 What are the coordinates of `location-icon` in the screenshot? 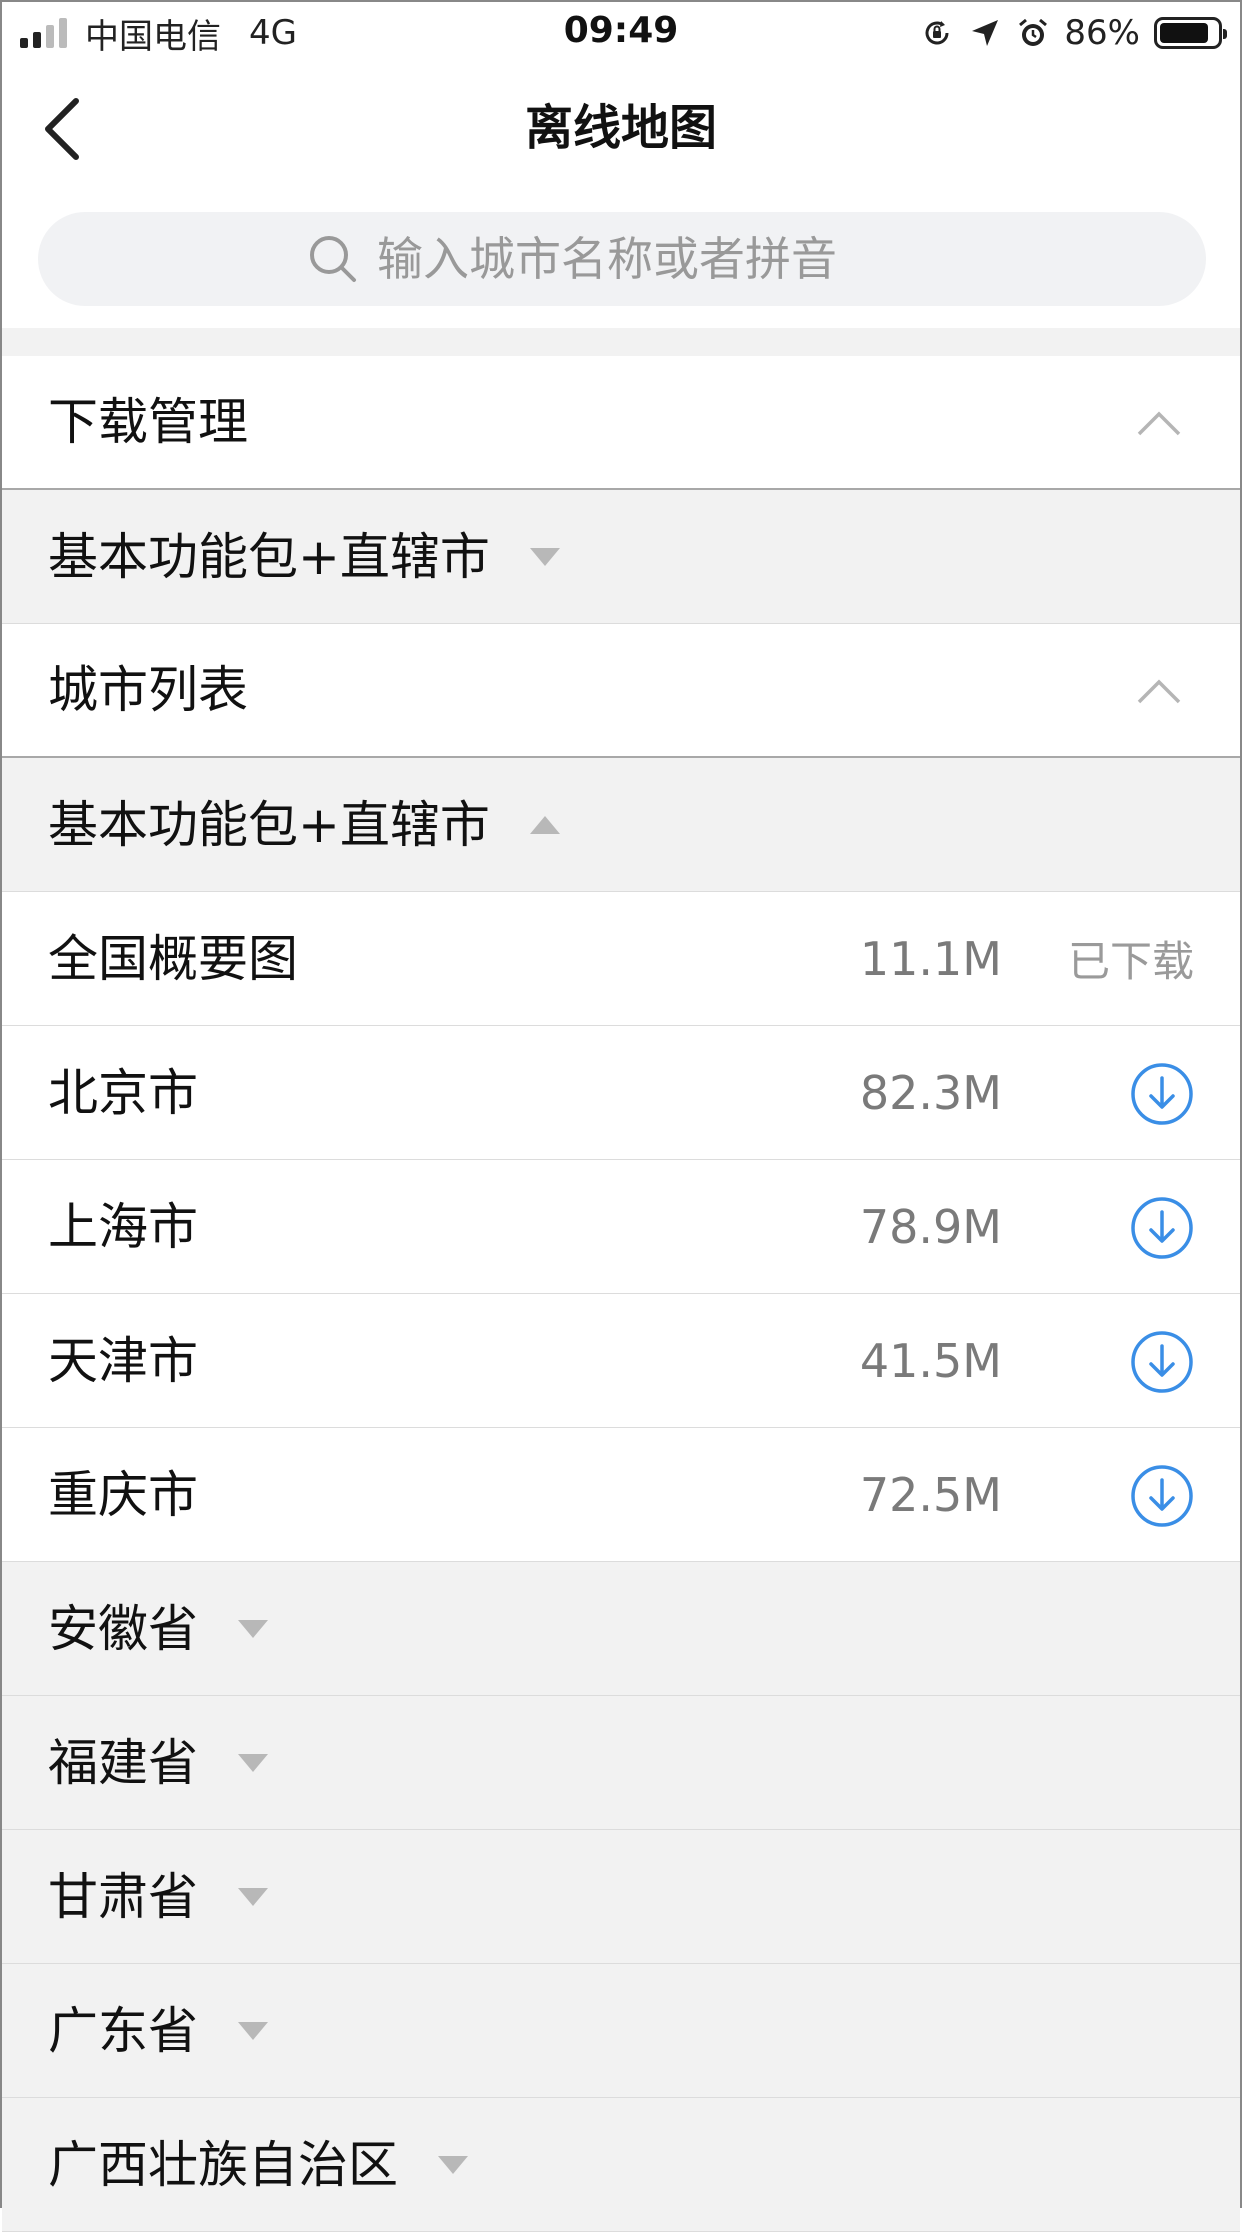 It's located at (985, 33).